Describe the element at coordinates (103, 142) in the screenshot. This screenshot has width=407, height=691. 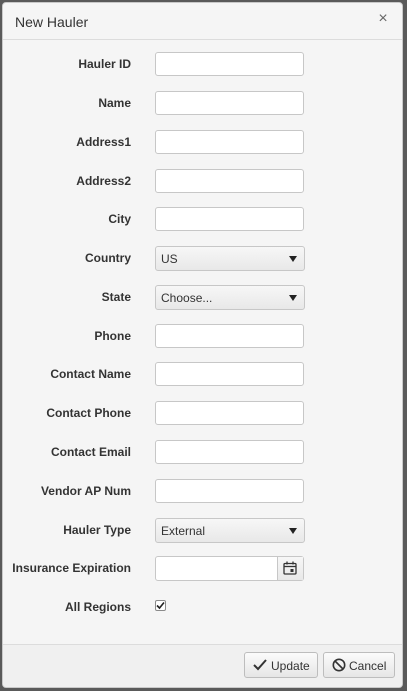
I see `address1-label: Address1` at that location.